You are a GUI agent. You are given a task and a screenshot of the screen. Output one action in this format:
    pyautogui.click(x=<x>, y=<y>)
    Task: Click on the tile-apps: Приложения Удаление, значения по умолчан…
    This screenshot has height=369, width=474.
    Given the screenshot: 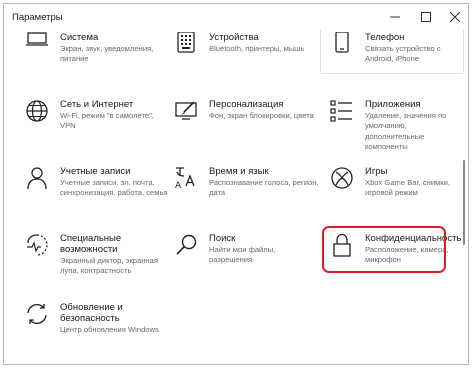 What is the action you would take?
    pyautogui.click(x=394, y=125)
    